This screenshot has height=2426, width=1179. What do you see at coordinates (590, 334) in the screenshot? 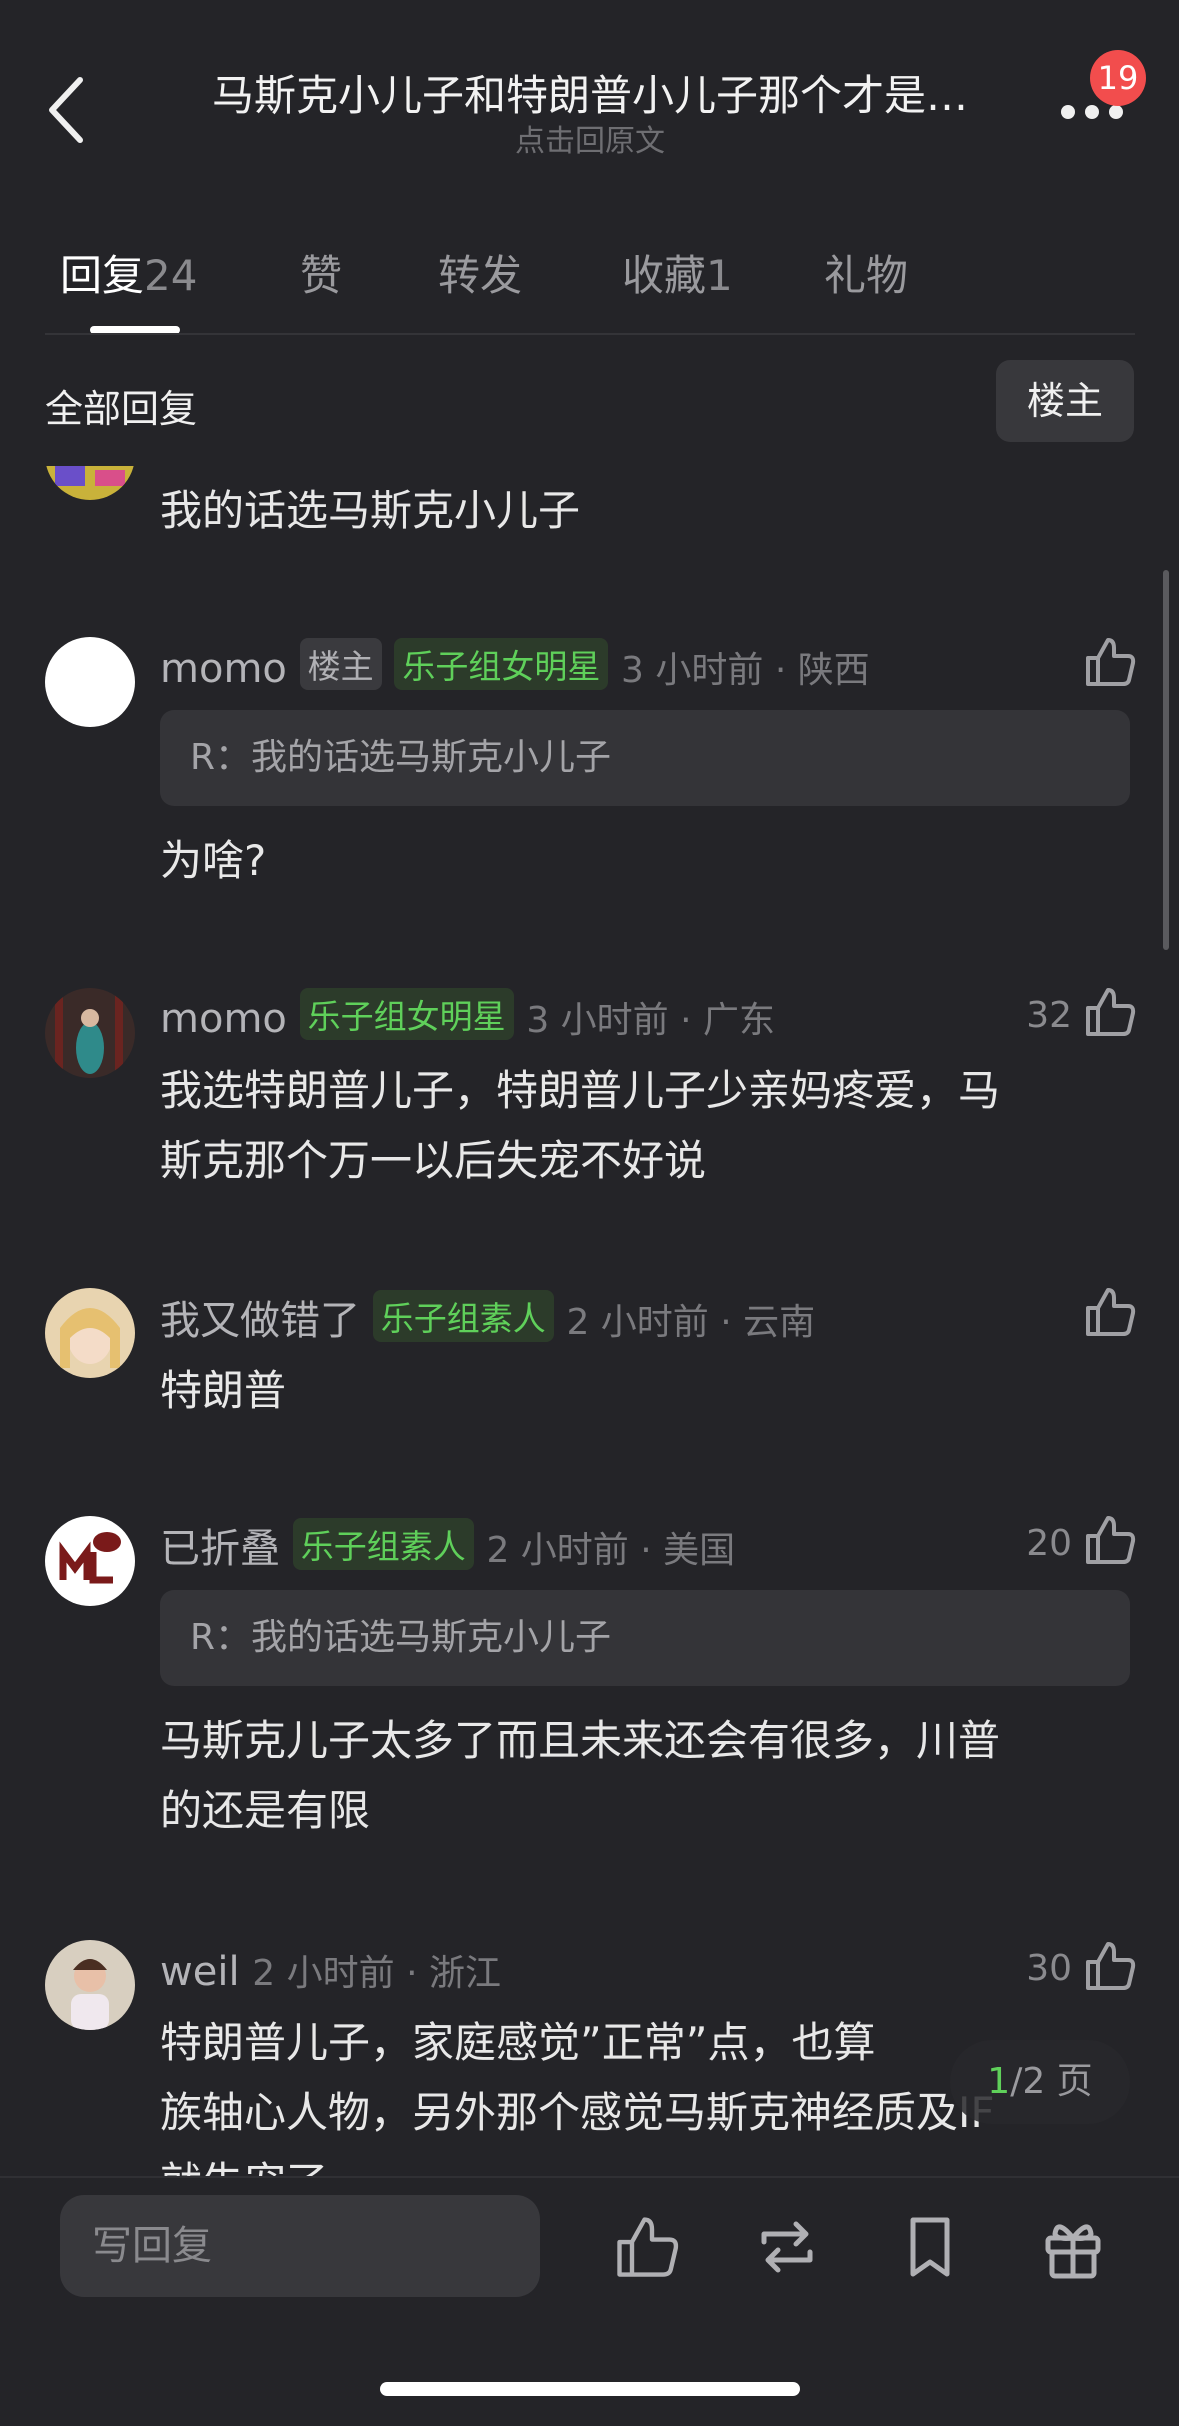
I see `tabs-divider` at bounding box center [590, 334].